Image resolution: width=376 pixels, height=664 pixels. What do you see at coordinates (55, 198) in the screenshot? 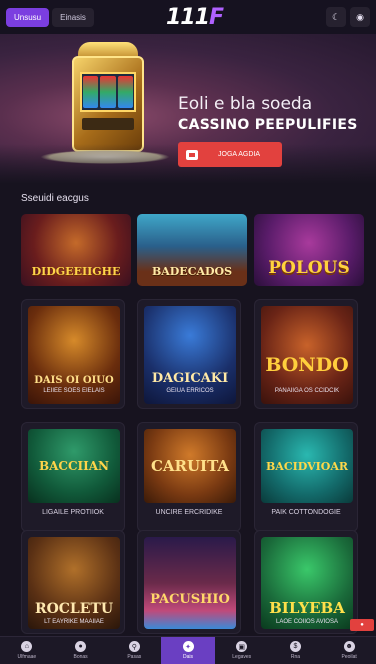
I see `section-title: Sseuidi eacgus` at bounding box center [55, 198].